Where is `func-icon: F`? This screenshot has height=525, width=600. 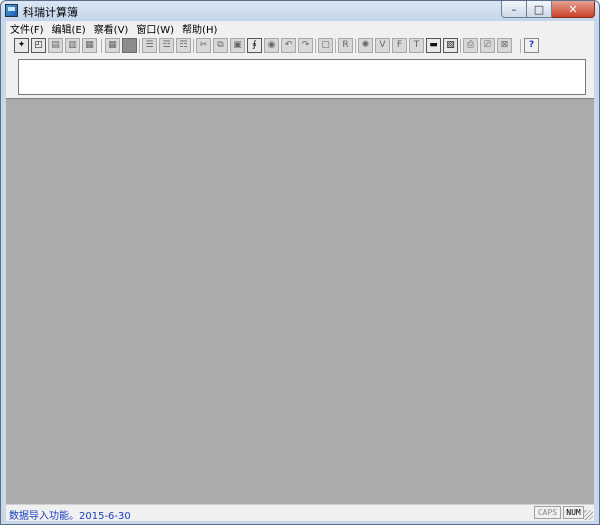 func-icon: F is located at coordinates (399, 45).